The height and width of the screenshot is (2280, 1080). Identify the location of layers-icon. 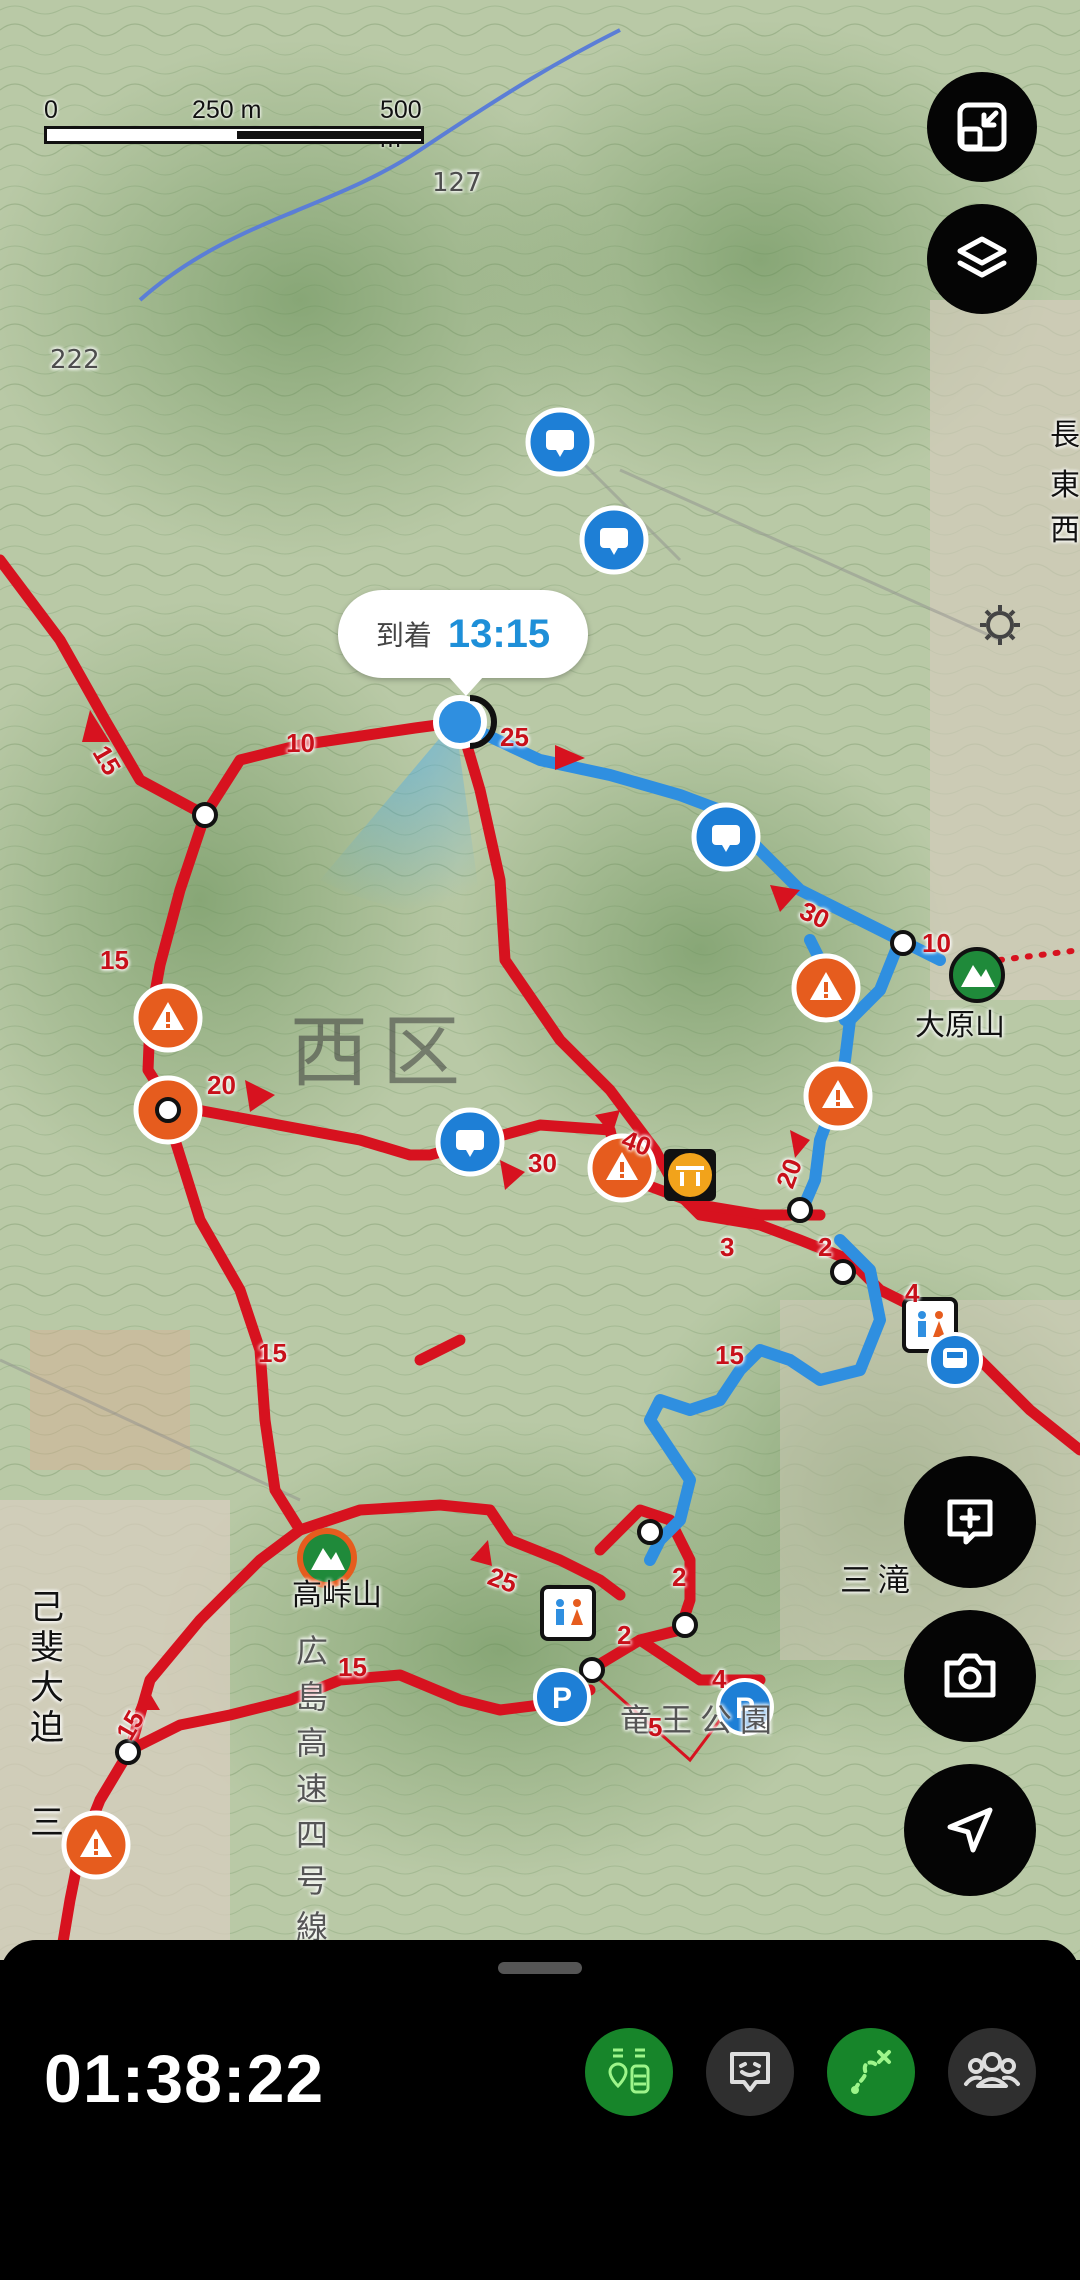
(982, 257).